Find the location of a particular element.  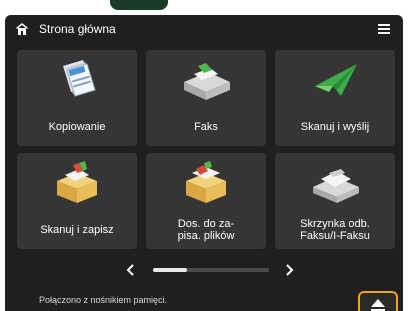

tile-fax-inbox: Skrzynka odb. Faksu/I-Faksu is located at coordinates (335, 201).